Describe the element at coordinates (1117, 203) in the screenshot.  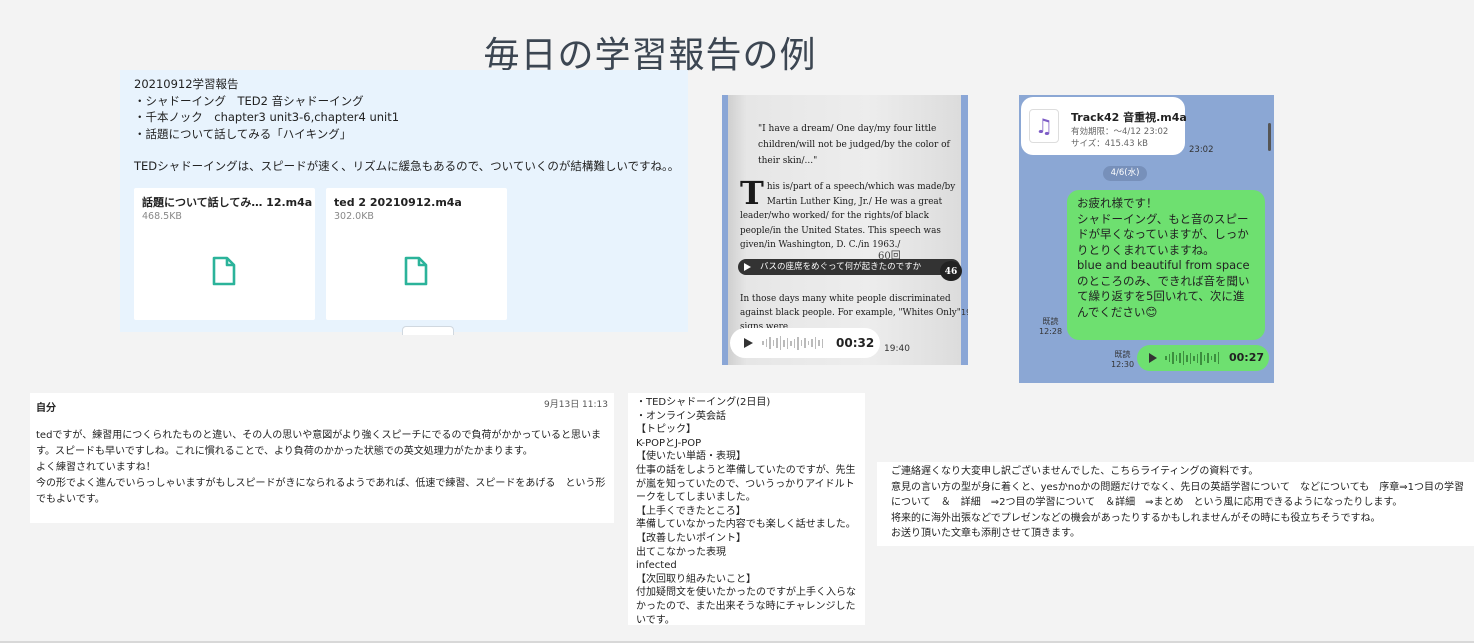
I see `bubble-line: お疲れ様です！` at that location.